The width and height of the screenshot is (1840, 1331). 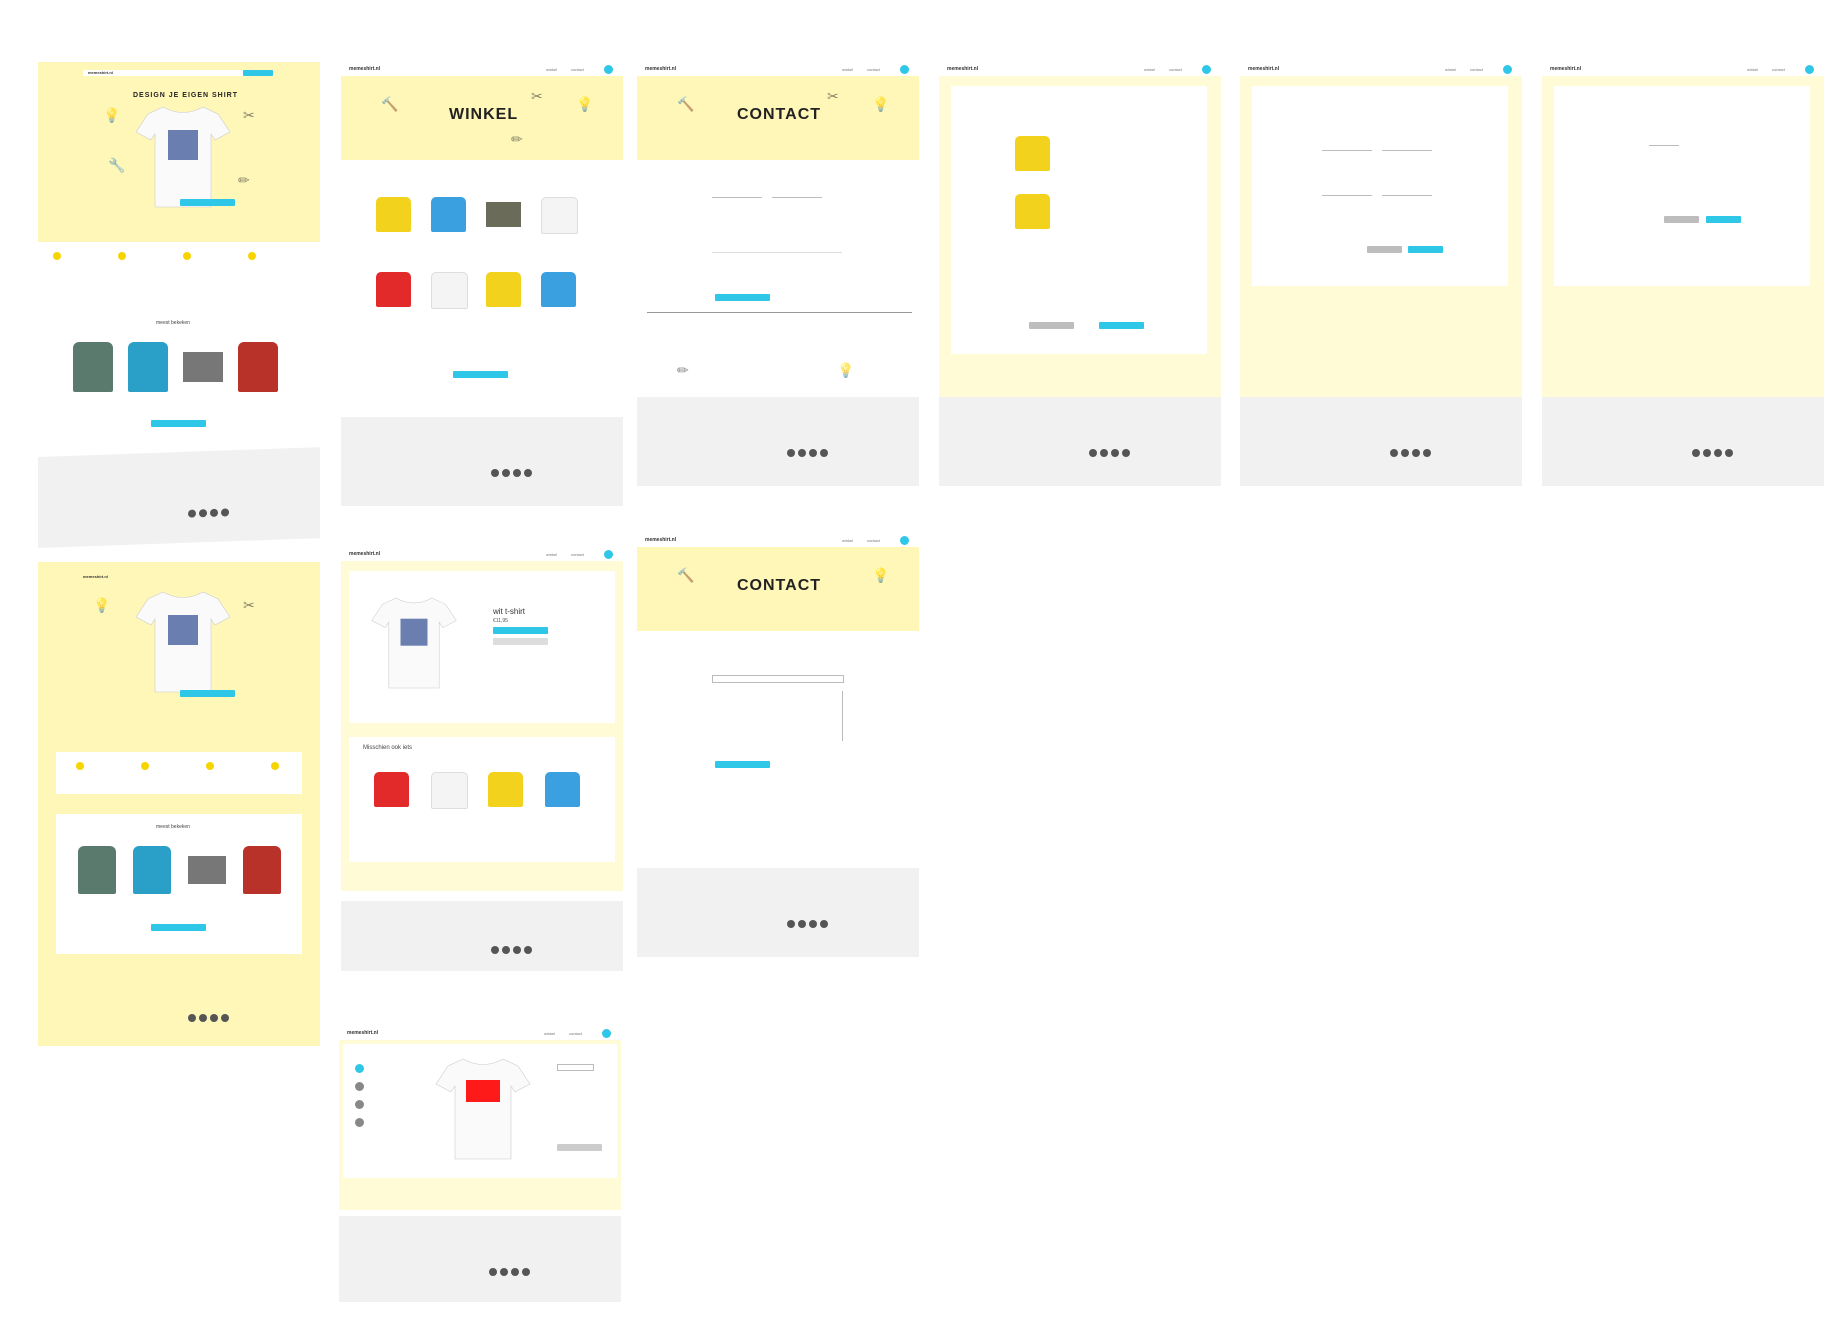 I want to click on email-field, so click(x=797, y=195).